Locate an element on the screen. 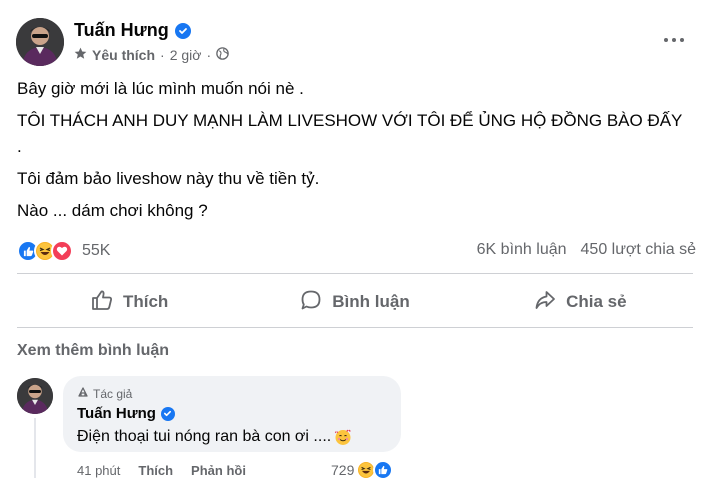 This screenshot has width=710, height=493. share-button: Chia sẻ is located at coordinates (580, 302).